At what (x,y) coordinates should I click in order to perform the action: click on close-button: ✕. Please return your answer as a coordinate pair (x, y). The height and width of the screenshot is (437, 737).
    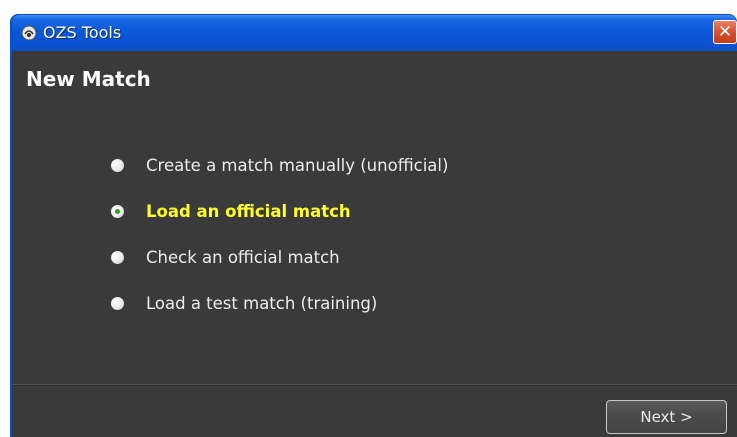
    Looking at the image, I should click on (725, 32).